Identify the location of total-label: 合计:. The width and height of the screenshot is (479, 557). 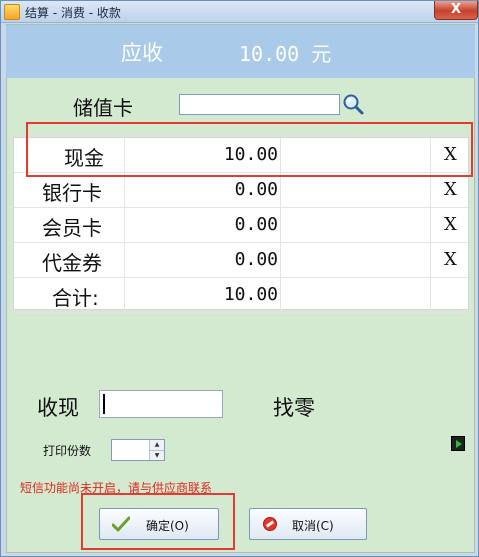
(75, 298).